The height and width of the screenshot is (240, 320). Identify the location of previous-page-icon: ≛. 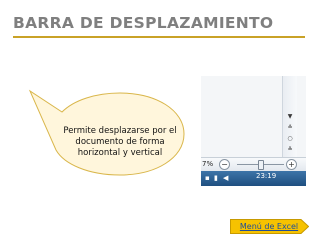
(290, 128).